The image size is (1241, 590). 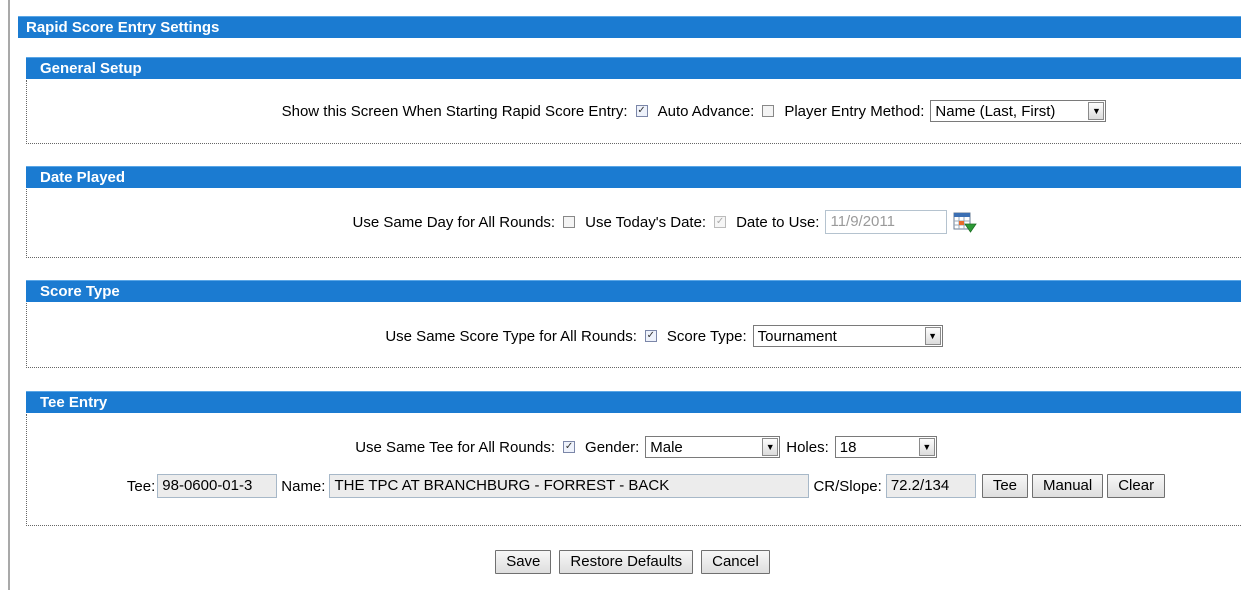 I want to click on gender-select: Male ▼, so click(x=713, y=447).